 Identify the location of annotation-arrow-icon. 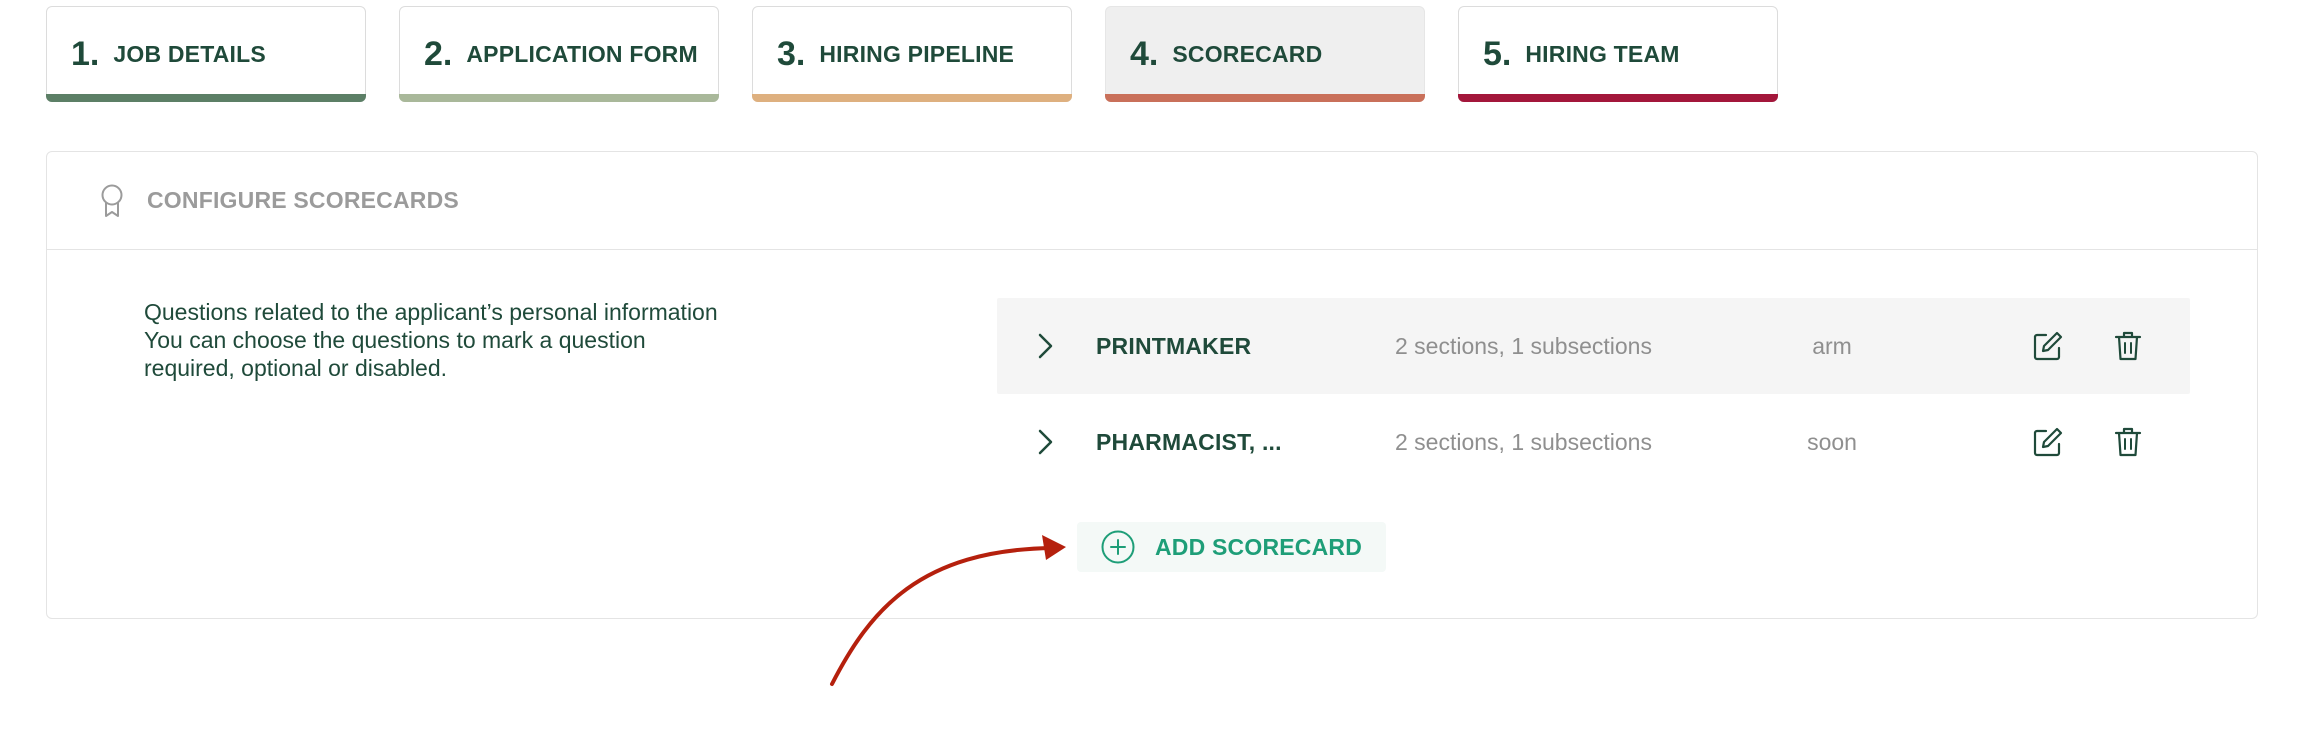
(948, 610).